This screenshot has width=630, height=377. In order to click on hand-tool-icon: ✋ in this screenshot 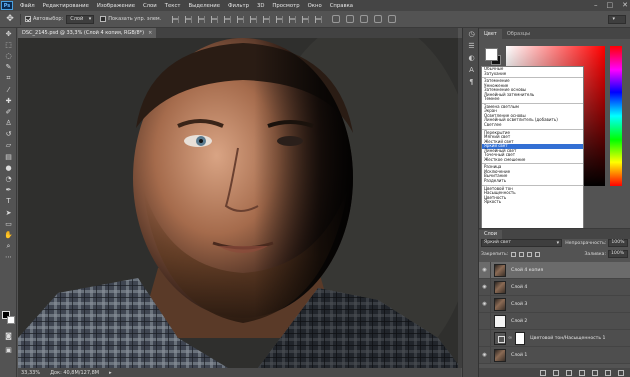, I will do `click(8, 234)`.